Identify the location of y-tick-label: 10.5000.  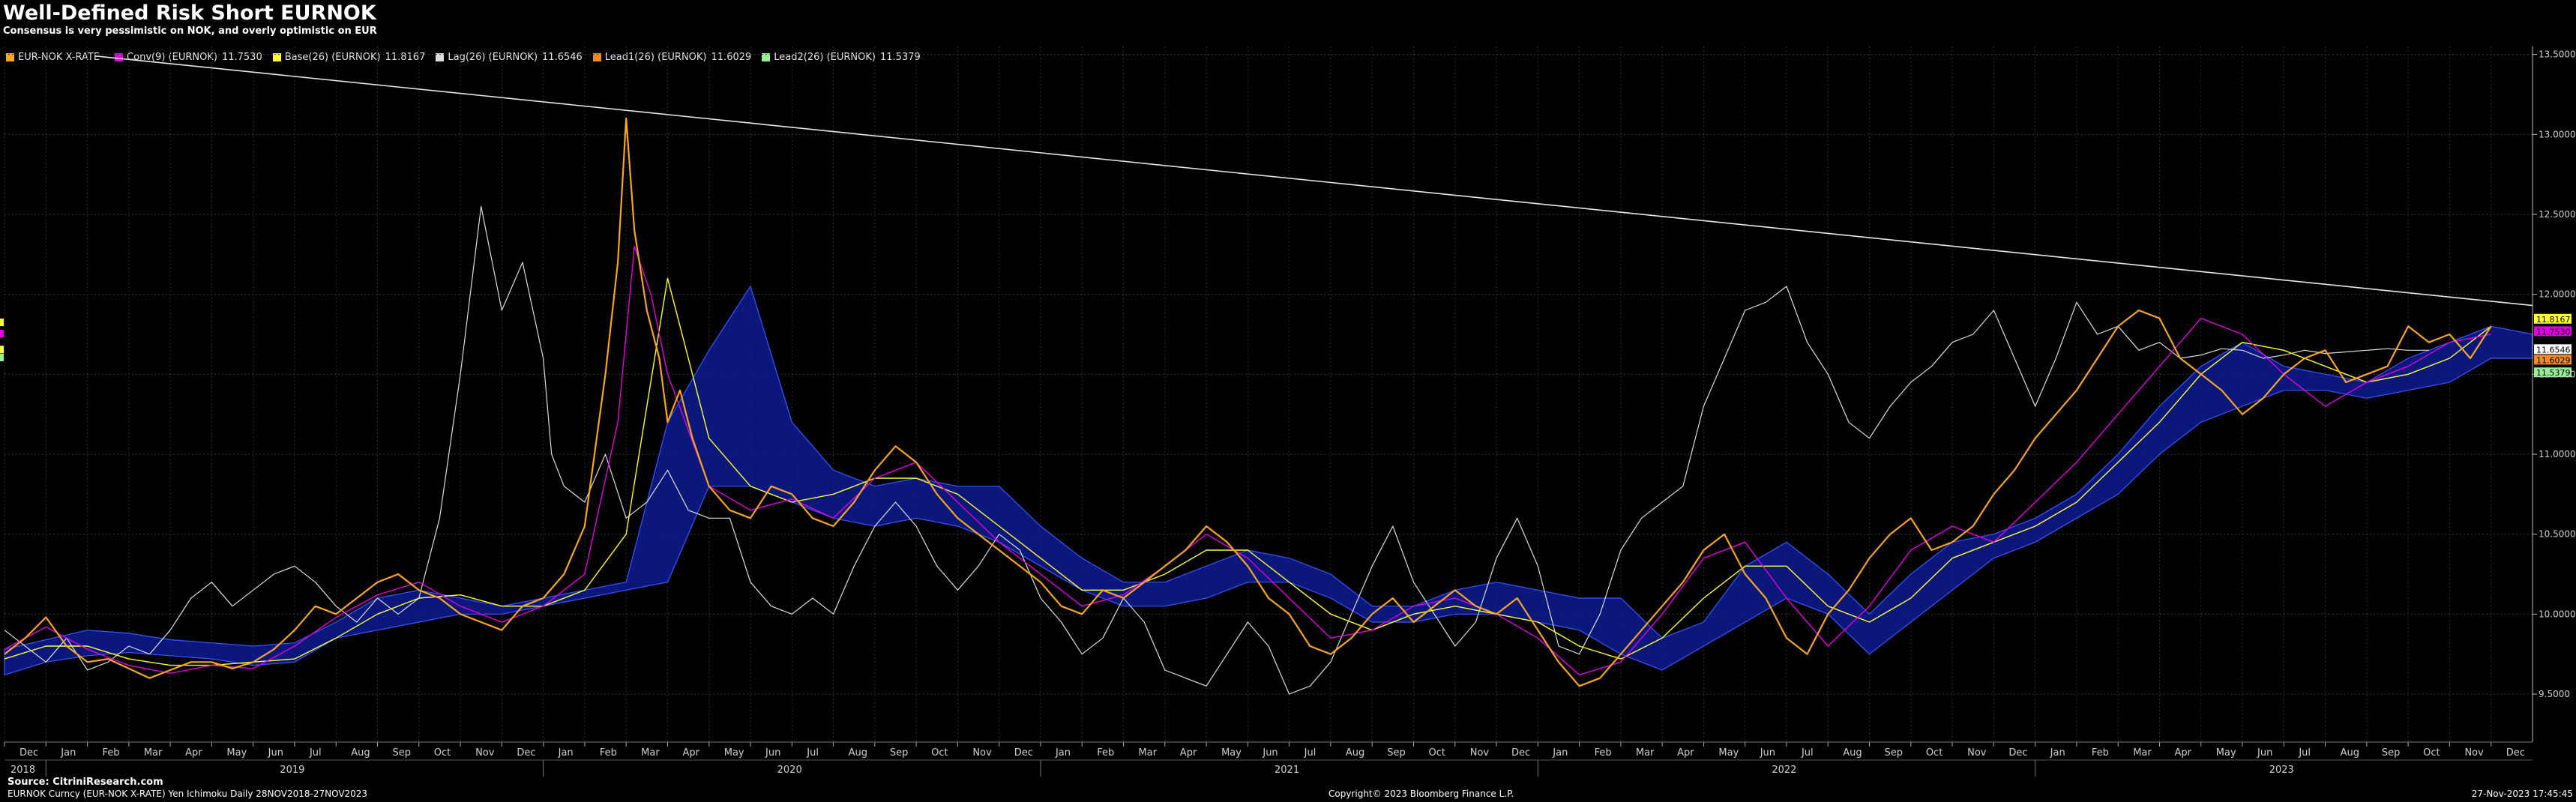
(2557, 534).